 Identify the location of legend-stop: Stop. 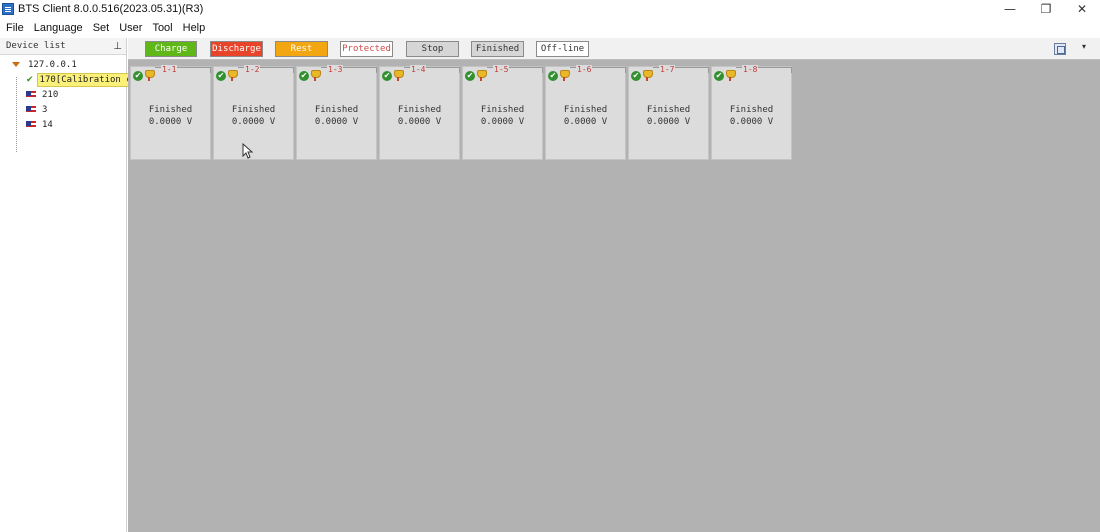
(432, 49).